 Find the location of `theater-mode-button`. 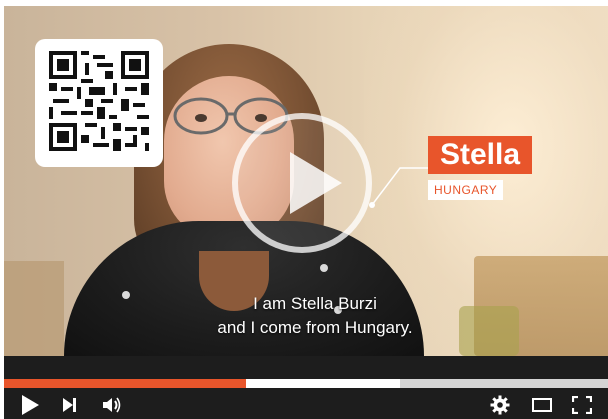

theater-mode-button is located at coordinates (542, 405).